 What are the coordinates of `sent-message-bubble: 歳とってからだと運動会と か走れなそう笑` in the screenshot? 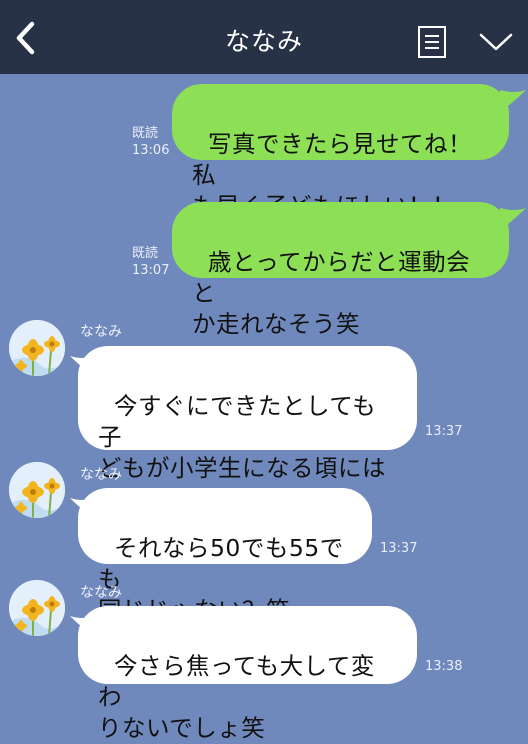 It's located at (340, 270).